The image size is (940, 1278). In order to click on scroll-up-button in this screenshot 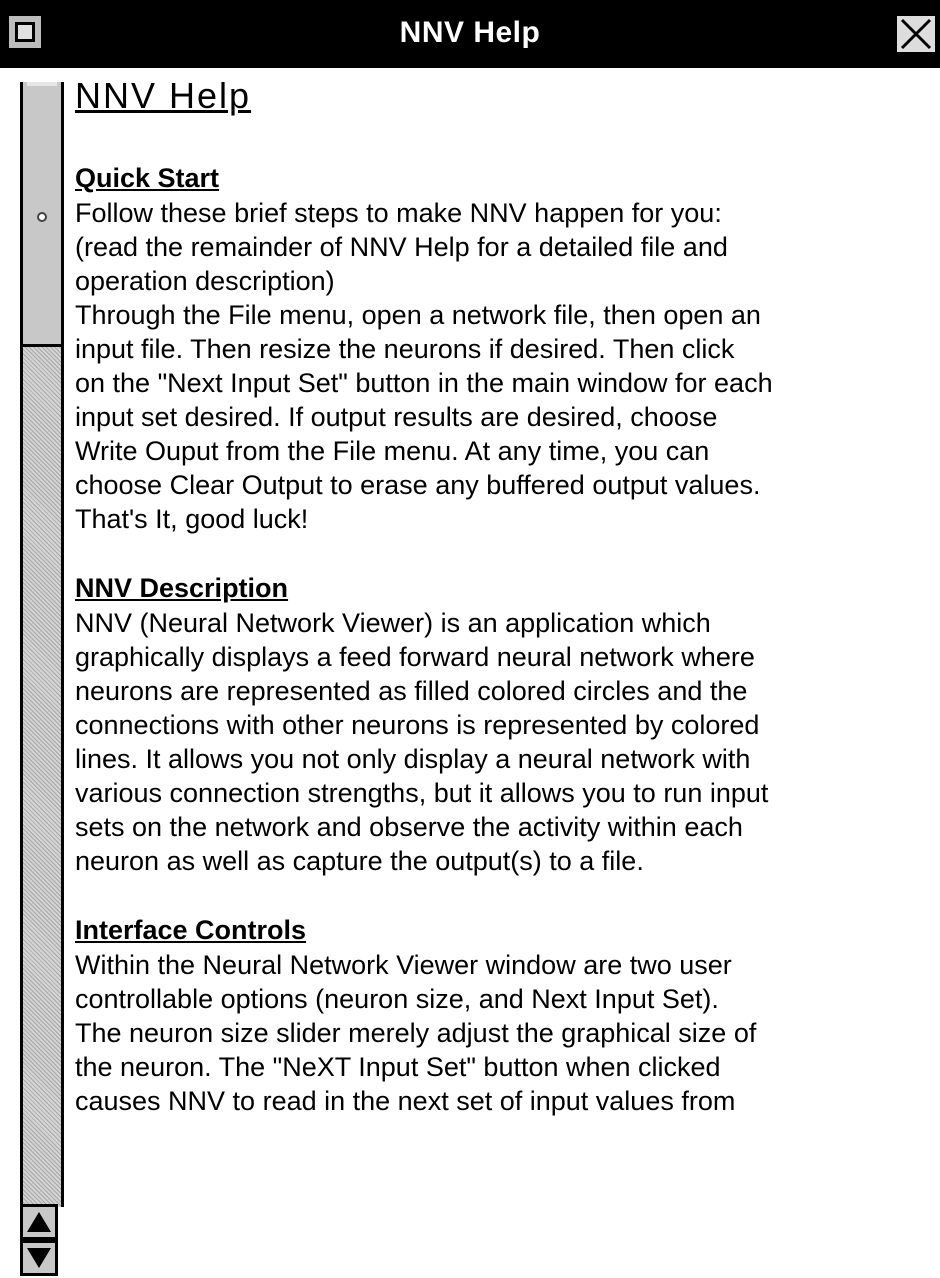, I will do `click(39, 1222)`.